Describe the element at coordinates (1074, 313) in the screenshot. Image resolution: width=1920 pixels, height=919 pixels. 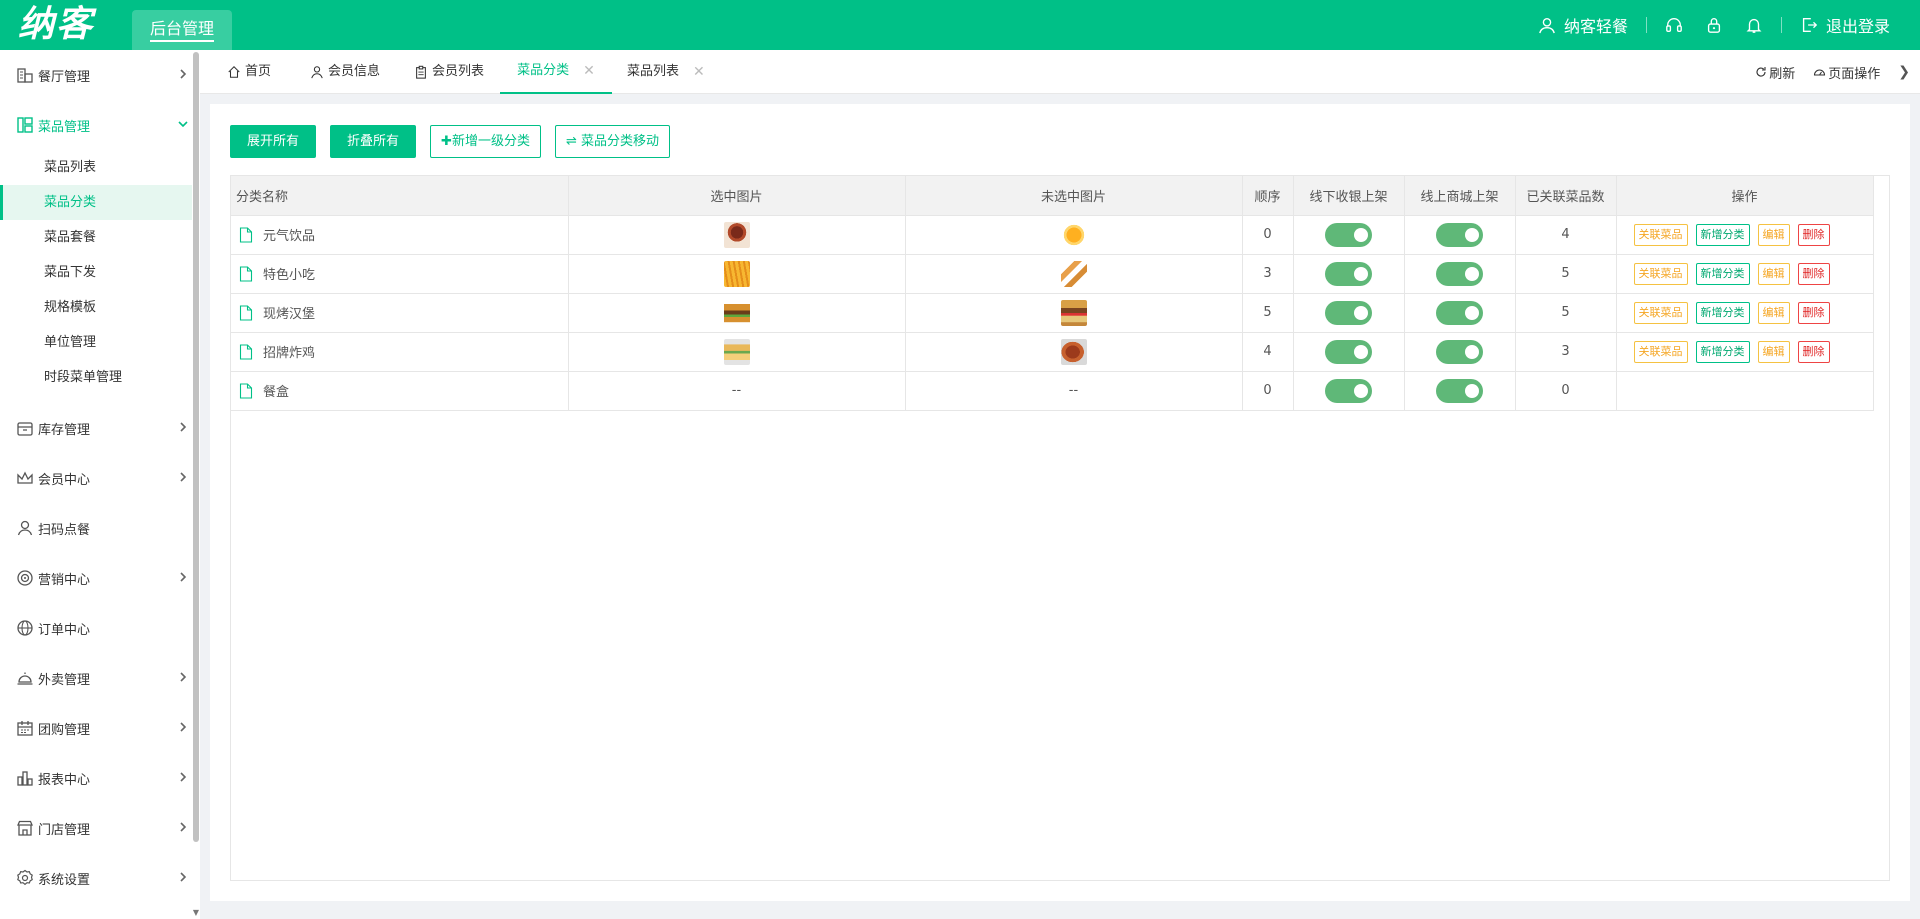
I see `unselected-image-cell` at that location.